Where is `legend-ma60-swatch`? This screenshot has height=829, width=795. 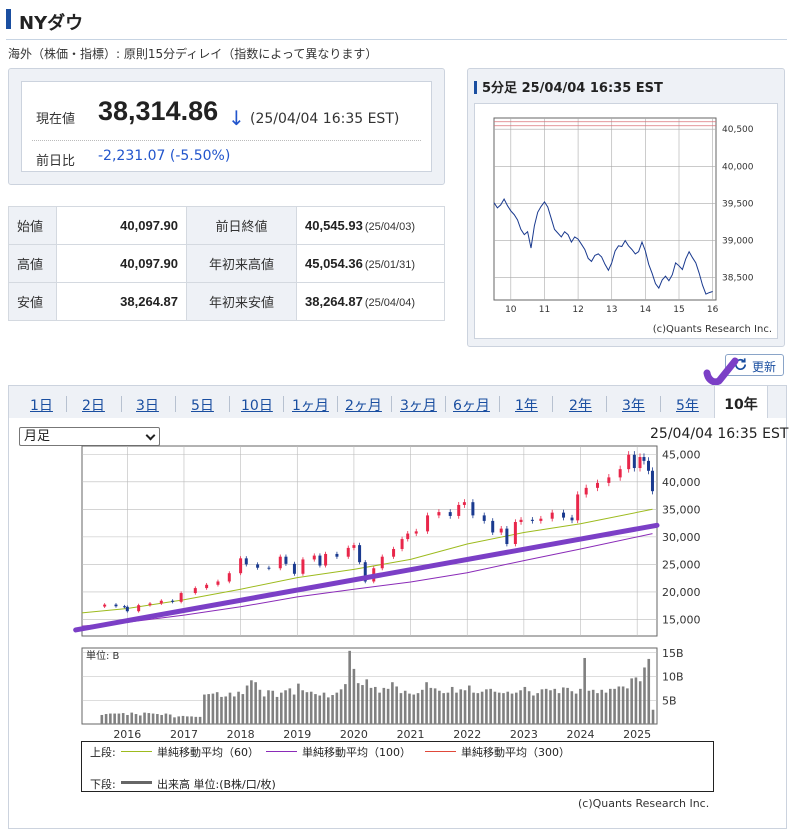
legend-ma60-swatch is located at coordinates (136, 751).